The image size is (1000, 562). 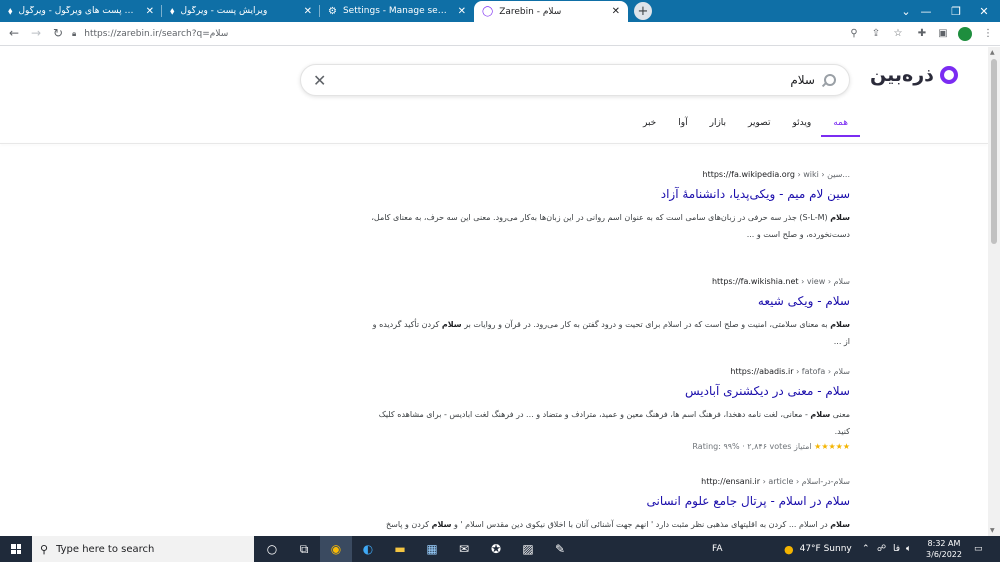 What do you see at coordinates (528, 549) in the screenshot?
I see `photos-icon: ▨` at bounding box center [528, 549].